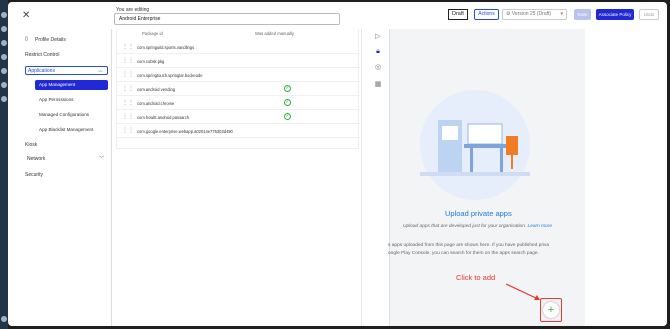 This screenshot has width=670, height=329. I want to click on chevron-up-icon: ︿, so click(100, 71).